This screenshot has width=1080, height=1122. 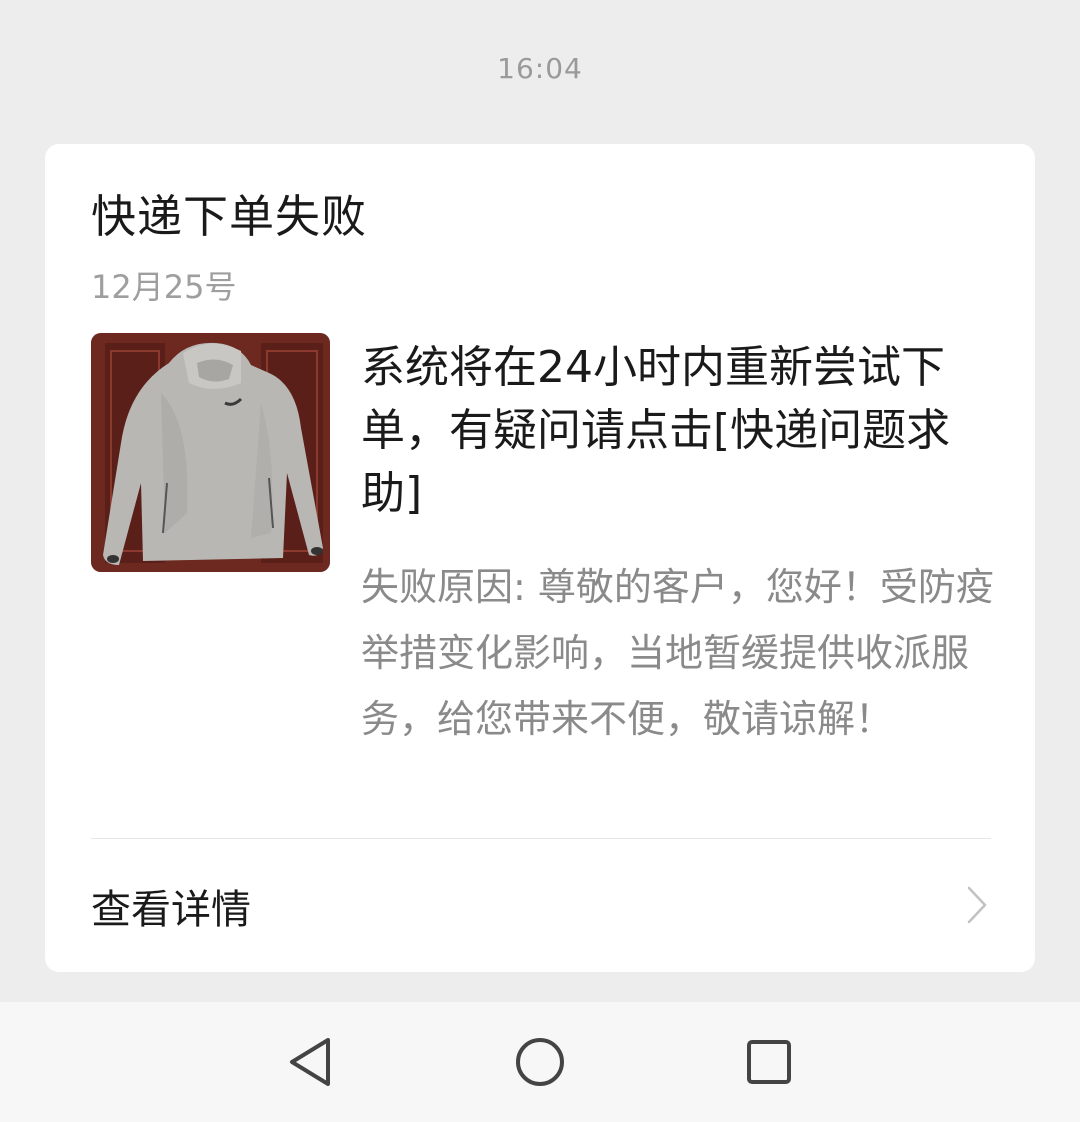 I want to click on recent-apps-button, so click(x=769, y=1062).